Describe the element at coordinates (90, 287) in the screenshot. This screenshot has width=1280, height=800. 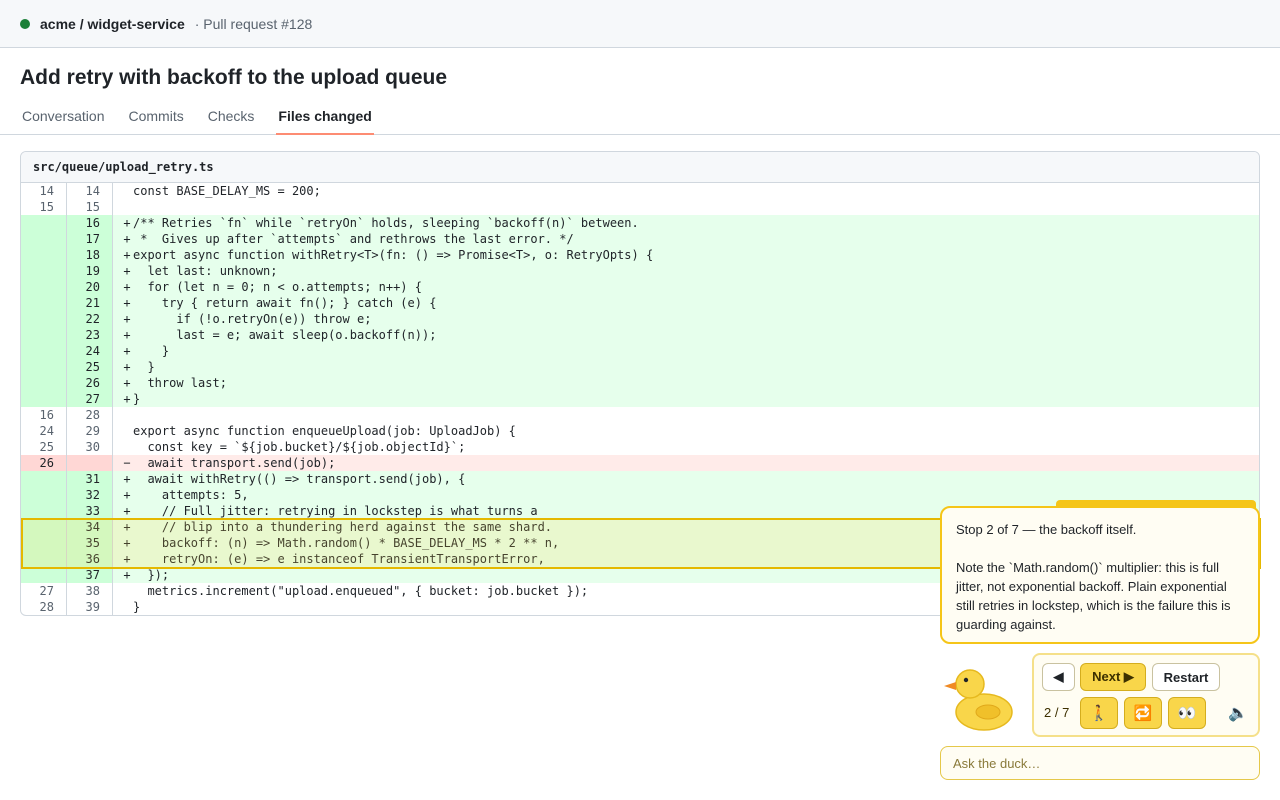
I see `new-line-number: 20` at that location.